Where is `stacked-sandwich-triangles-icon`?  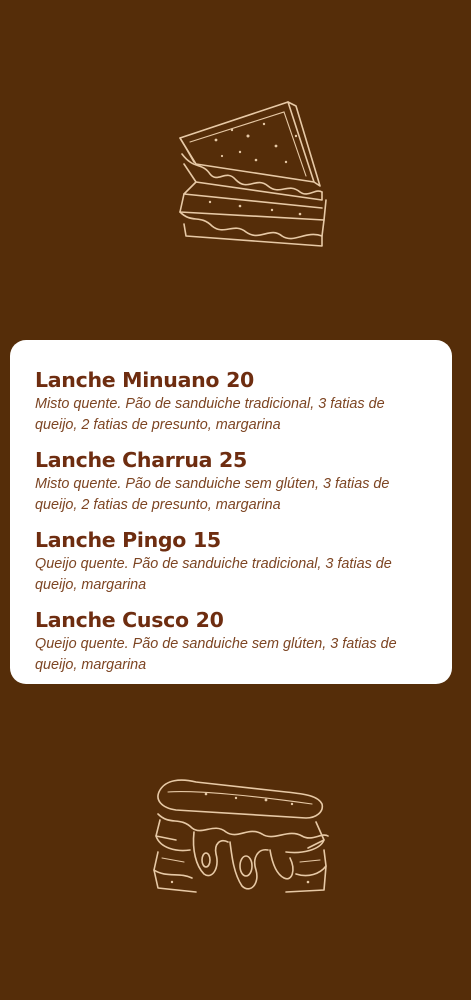 stacked-sandwich-triangles-icon is located at coordinates (252, 174).